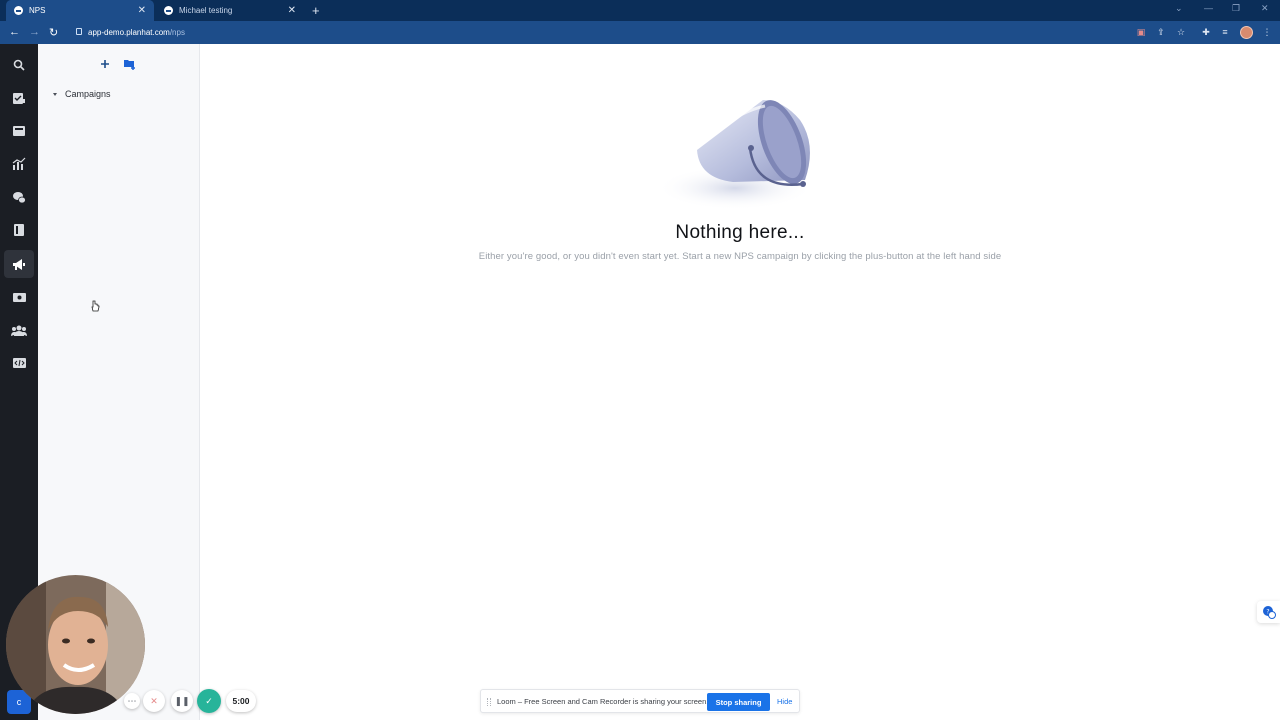 This screenshot has height=720, width=1280. I want to click on minimize-icon: —, so click(1208, 8).